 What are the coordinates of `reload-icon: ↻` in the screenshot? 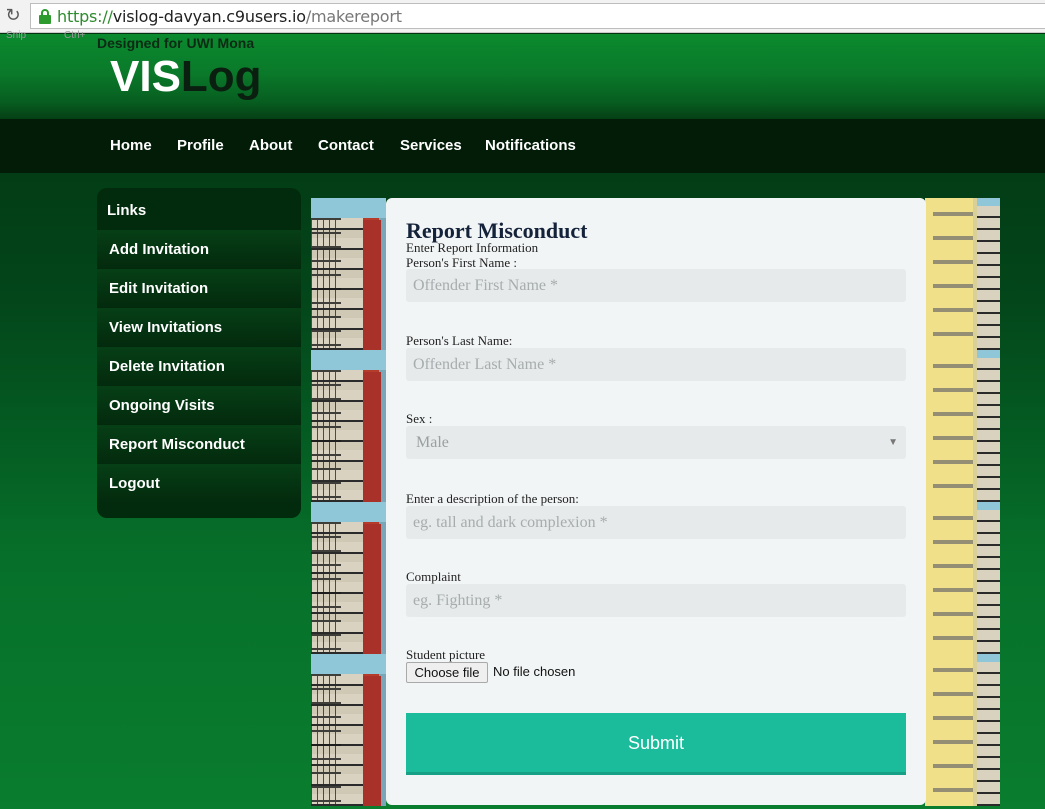 It's located at (13, 16).